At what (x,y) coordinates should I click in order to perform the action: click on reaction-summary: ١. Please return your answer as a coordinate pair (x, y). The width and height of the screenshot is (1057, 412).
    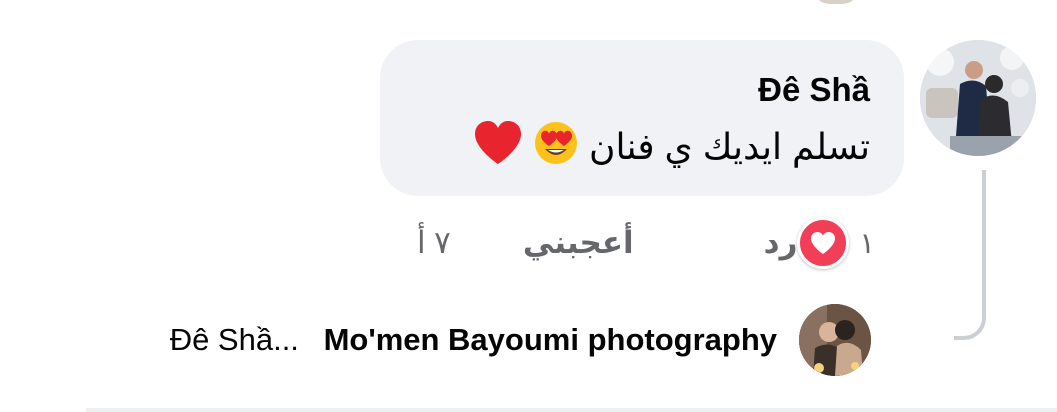
    Looking at the image, I should click on (836, 243).